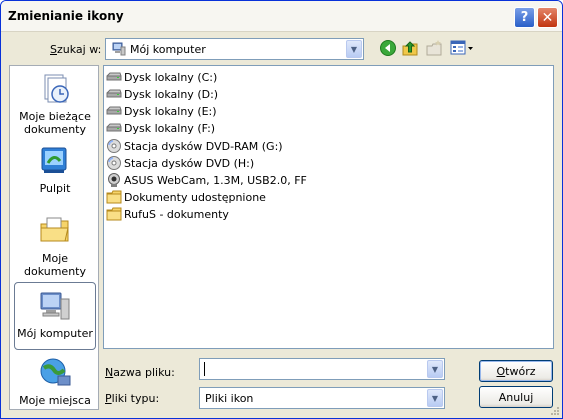  I want to click on file-list-item-label: Dokumenty udostępnione, so click(195, 197).